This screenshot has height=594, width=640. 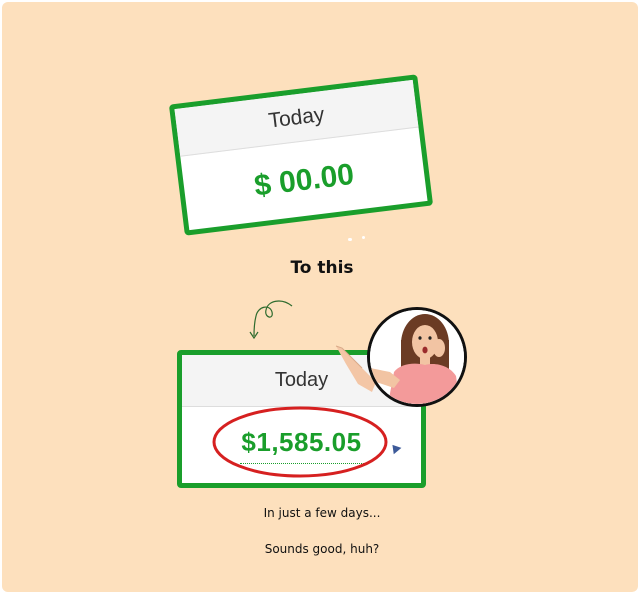 What do you see at coordinates (301, 155) in the screenshot?
I see `earnings-card-before: Today $ 00.00` at bounding box center [301, 155].